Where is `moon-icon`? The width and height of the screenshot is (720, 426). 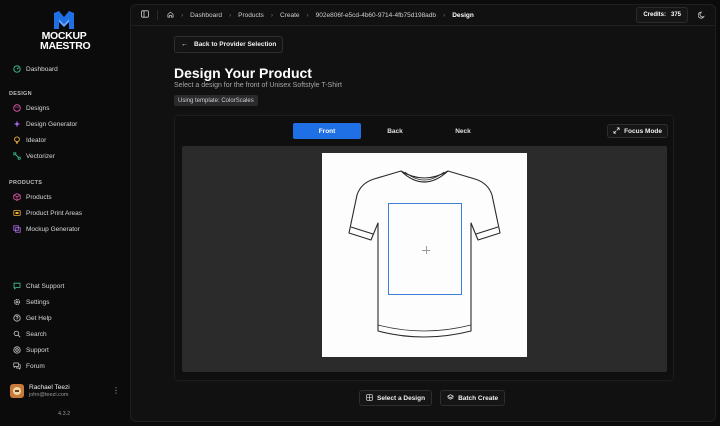 moon-icon is located at coordinates (702, 15).